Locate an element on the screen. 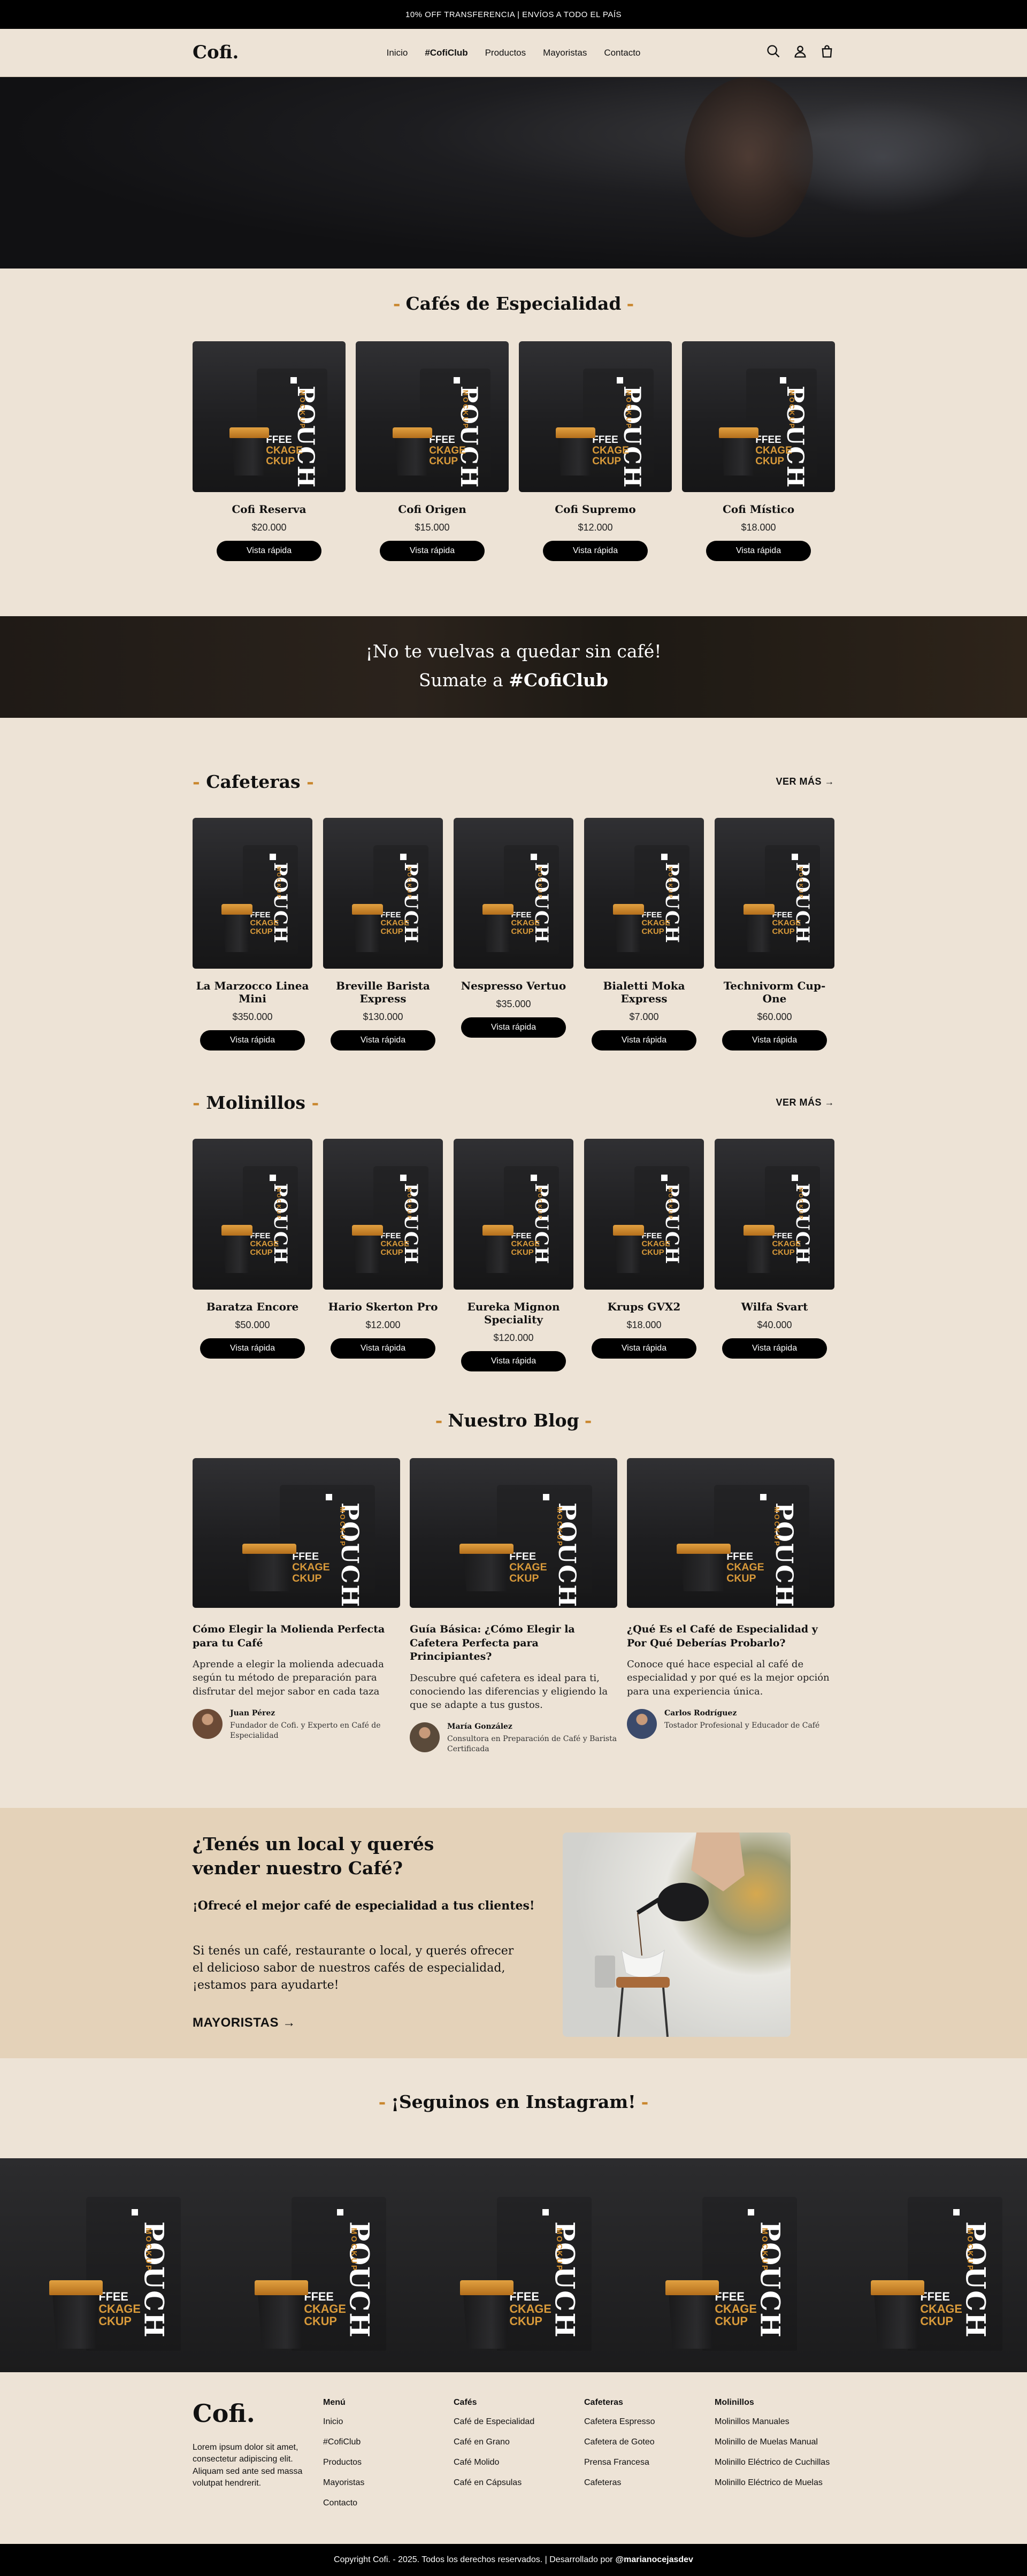  product-price: $15.000 is located at coordinates (433, 527).